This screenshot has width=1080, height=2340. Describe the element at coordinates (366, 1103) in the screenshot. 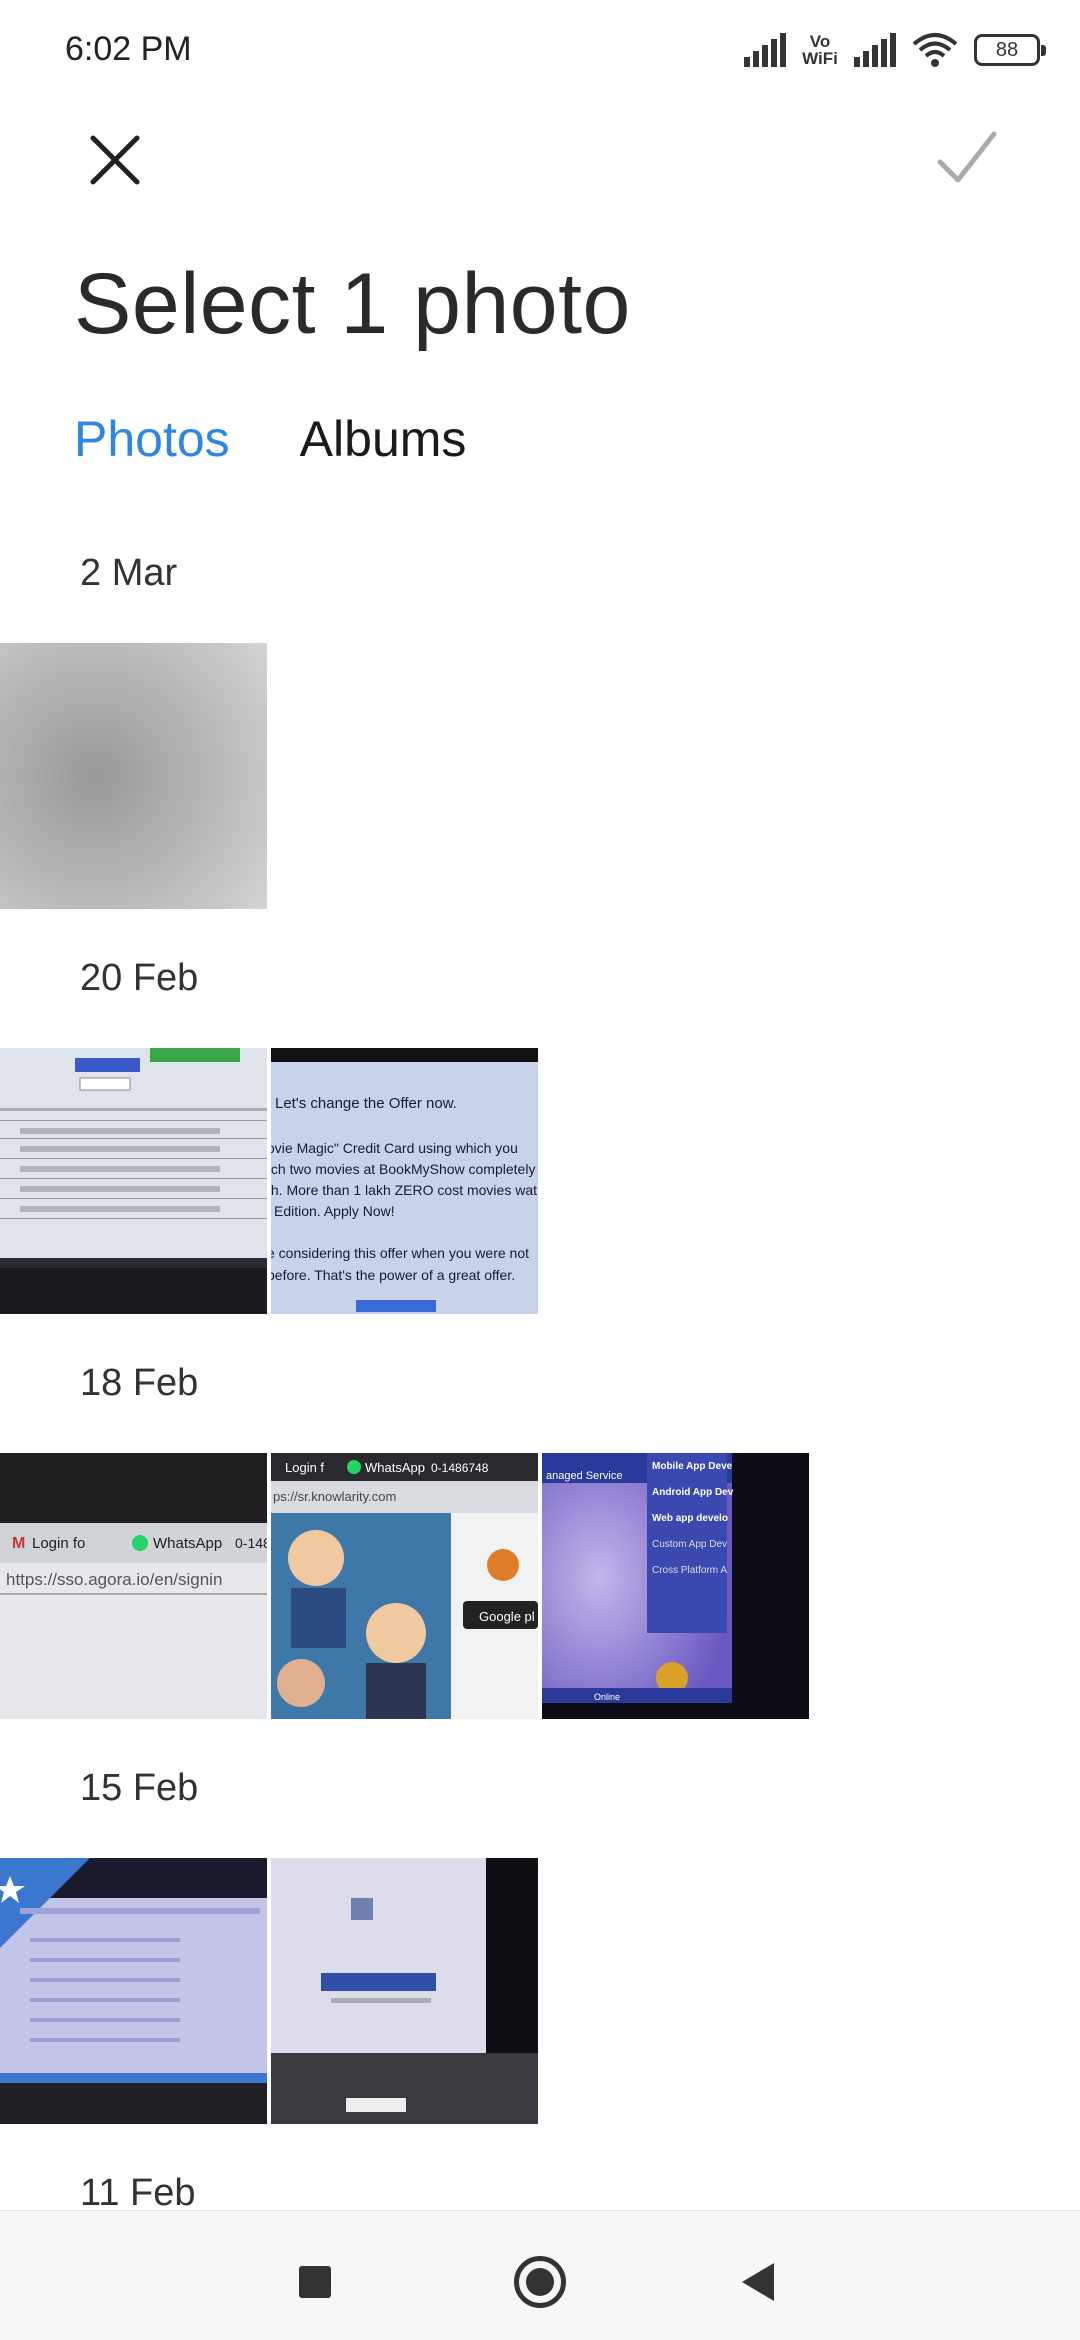

I see `photo-text: Let's change the Offer now.` at that location.